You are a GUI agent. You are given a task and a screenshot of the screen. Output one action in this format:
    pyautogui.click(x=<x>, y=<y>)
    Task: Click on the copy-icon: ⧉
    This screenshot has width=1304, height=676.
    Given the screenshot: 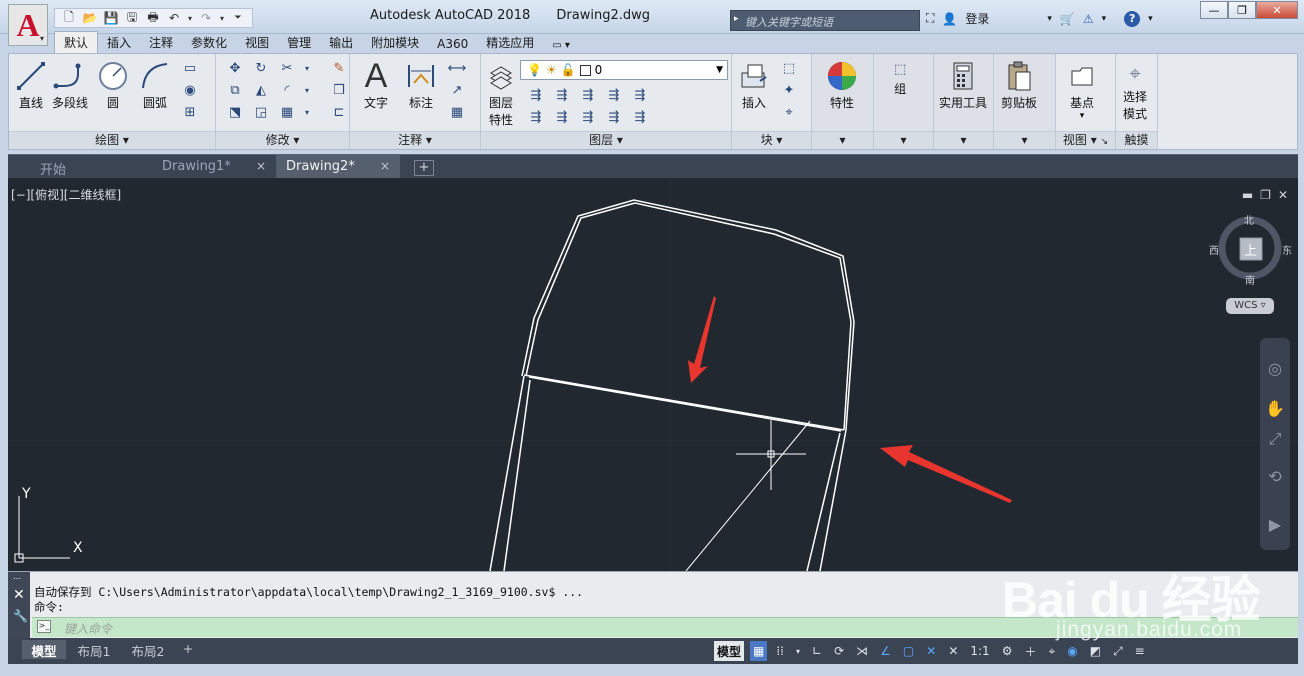 What is the action you would take?
    pyautogui.click(x=235, y=90)
    